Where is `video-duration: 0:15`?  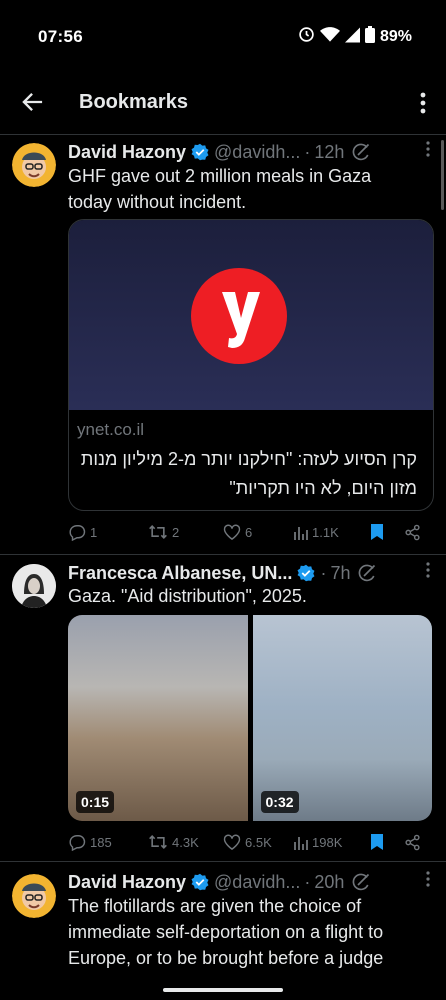
video-duration: 0:15 is located at coordinates (95, 802).